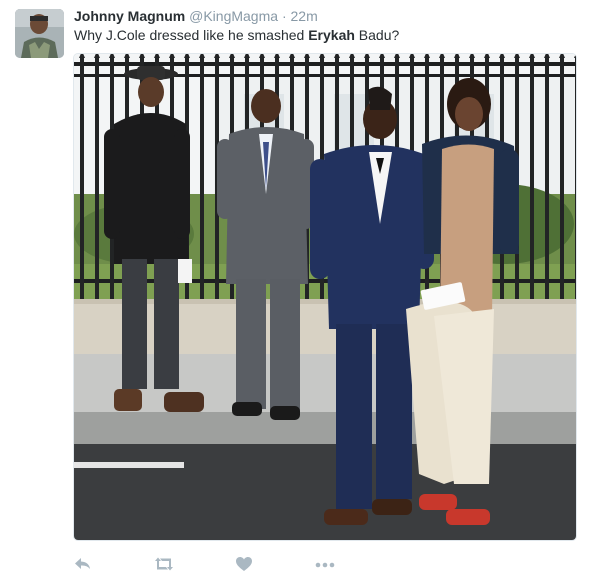 The width and height of the screenshot is (590, 587). I want to click on avatar-image, so click(39, 33).